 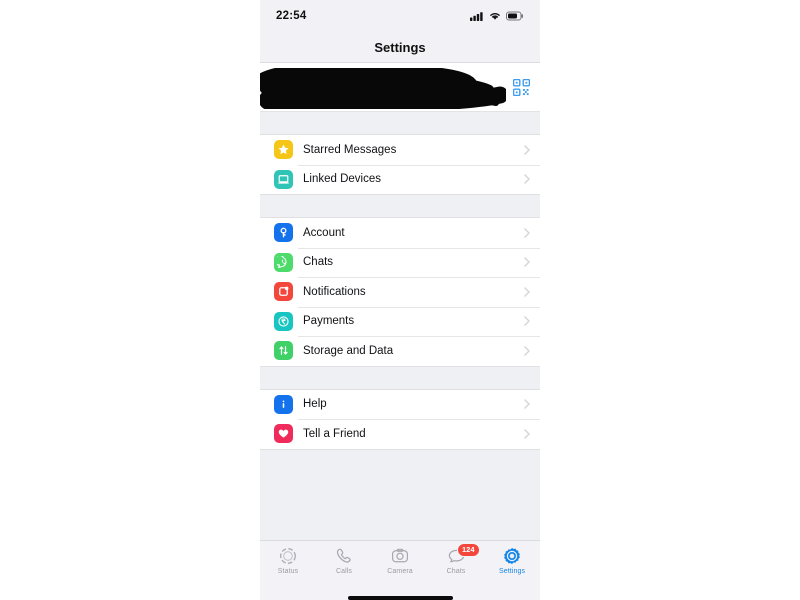 I want to click on tab-label: Status, so click(x=288, y=571).